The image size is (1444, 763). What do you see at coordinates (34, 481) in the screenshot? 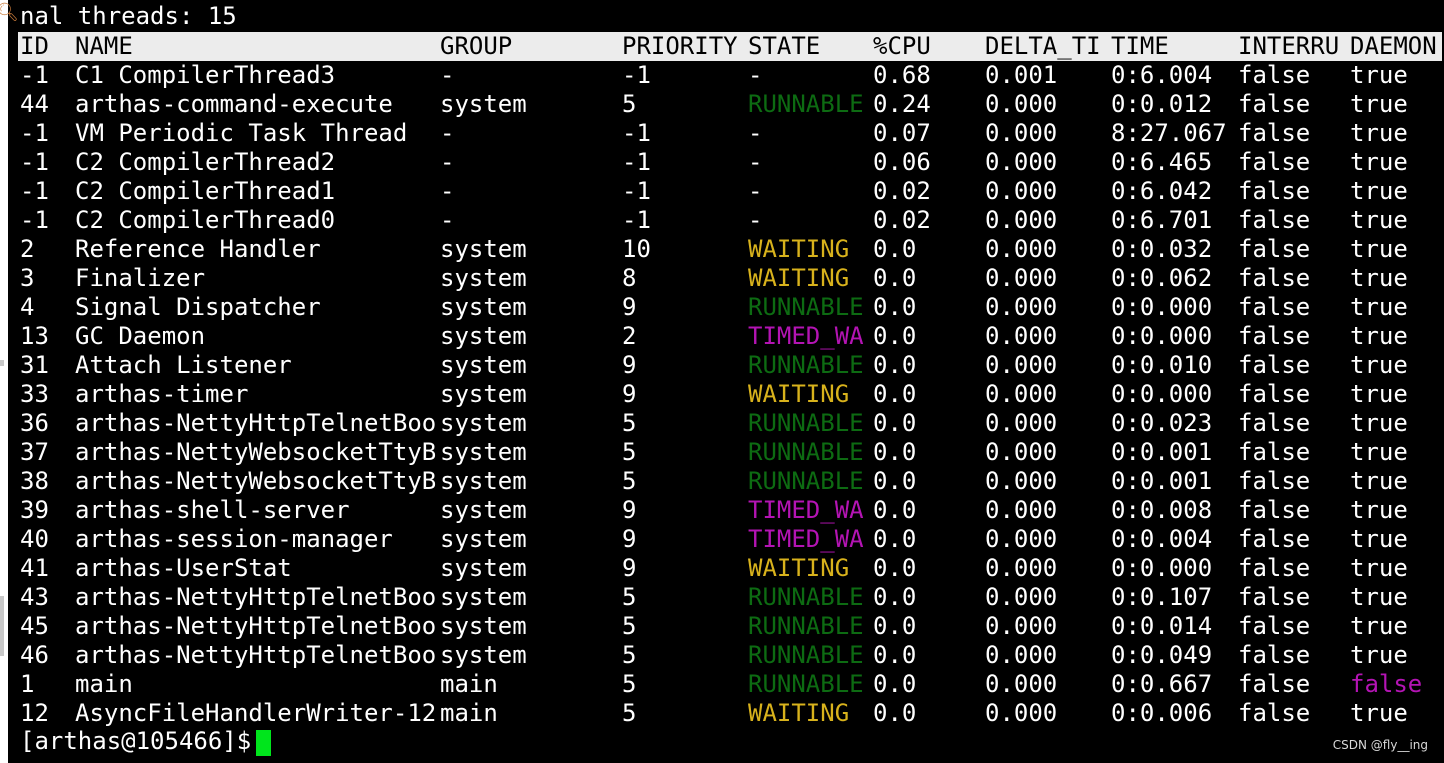
I see `thread-id: 38` at bounding box center [34, 481].